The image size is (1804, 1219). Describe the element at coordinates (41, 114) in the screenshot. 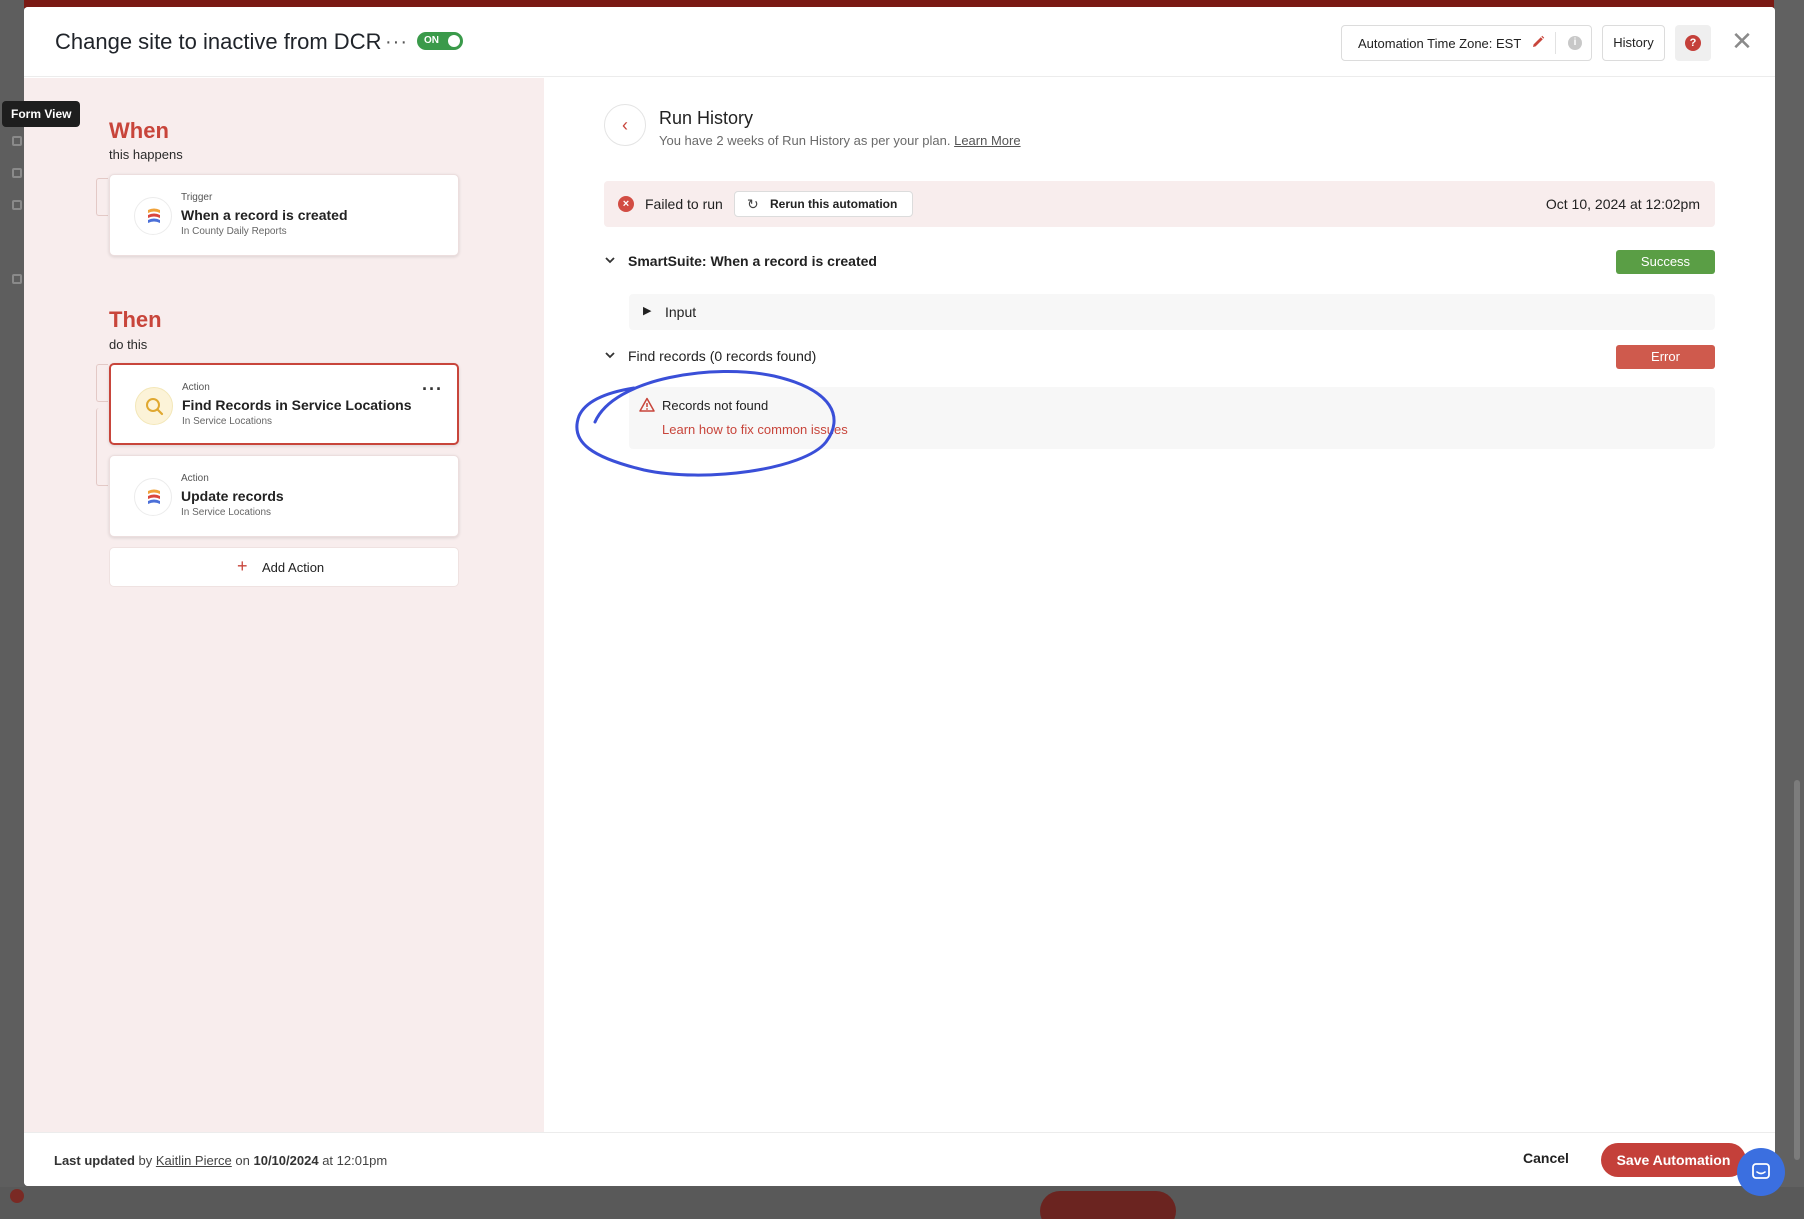

I see `form-view-tooltip: Form View` at that location.